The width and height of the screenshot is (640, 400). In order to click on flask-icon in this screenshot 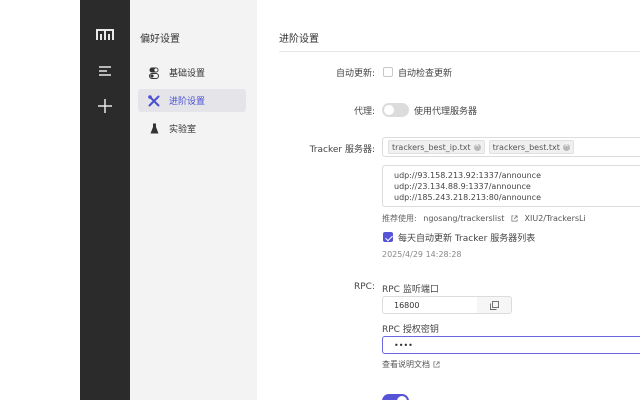, I will do `click(154, 129)`.